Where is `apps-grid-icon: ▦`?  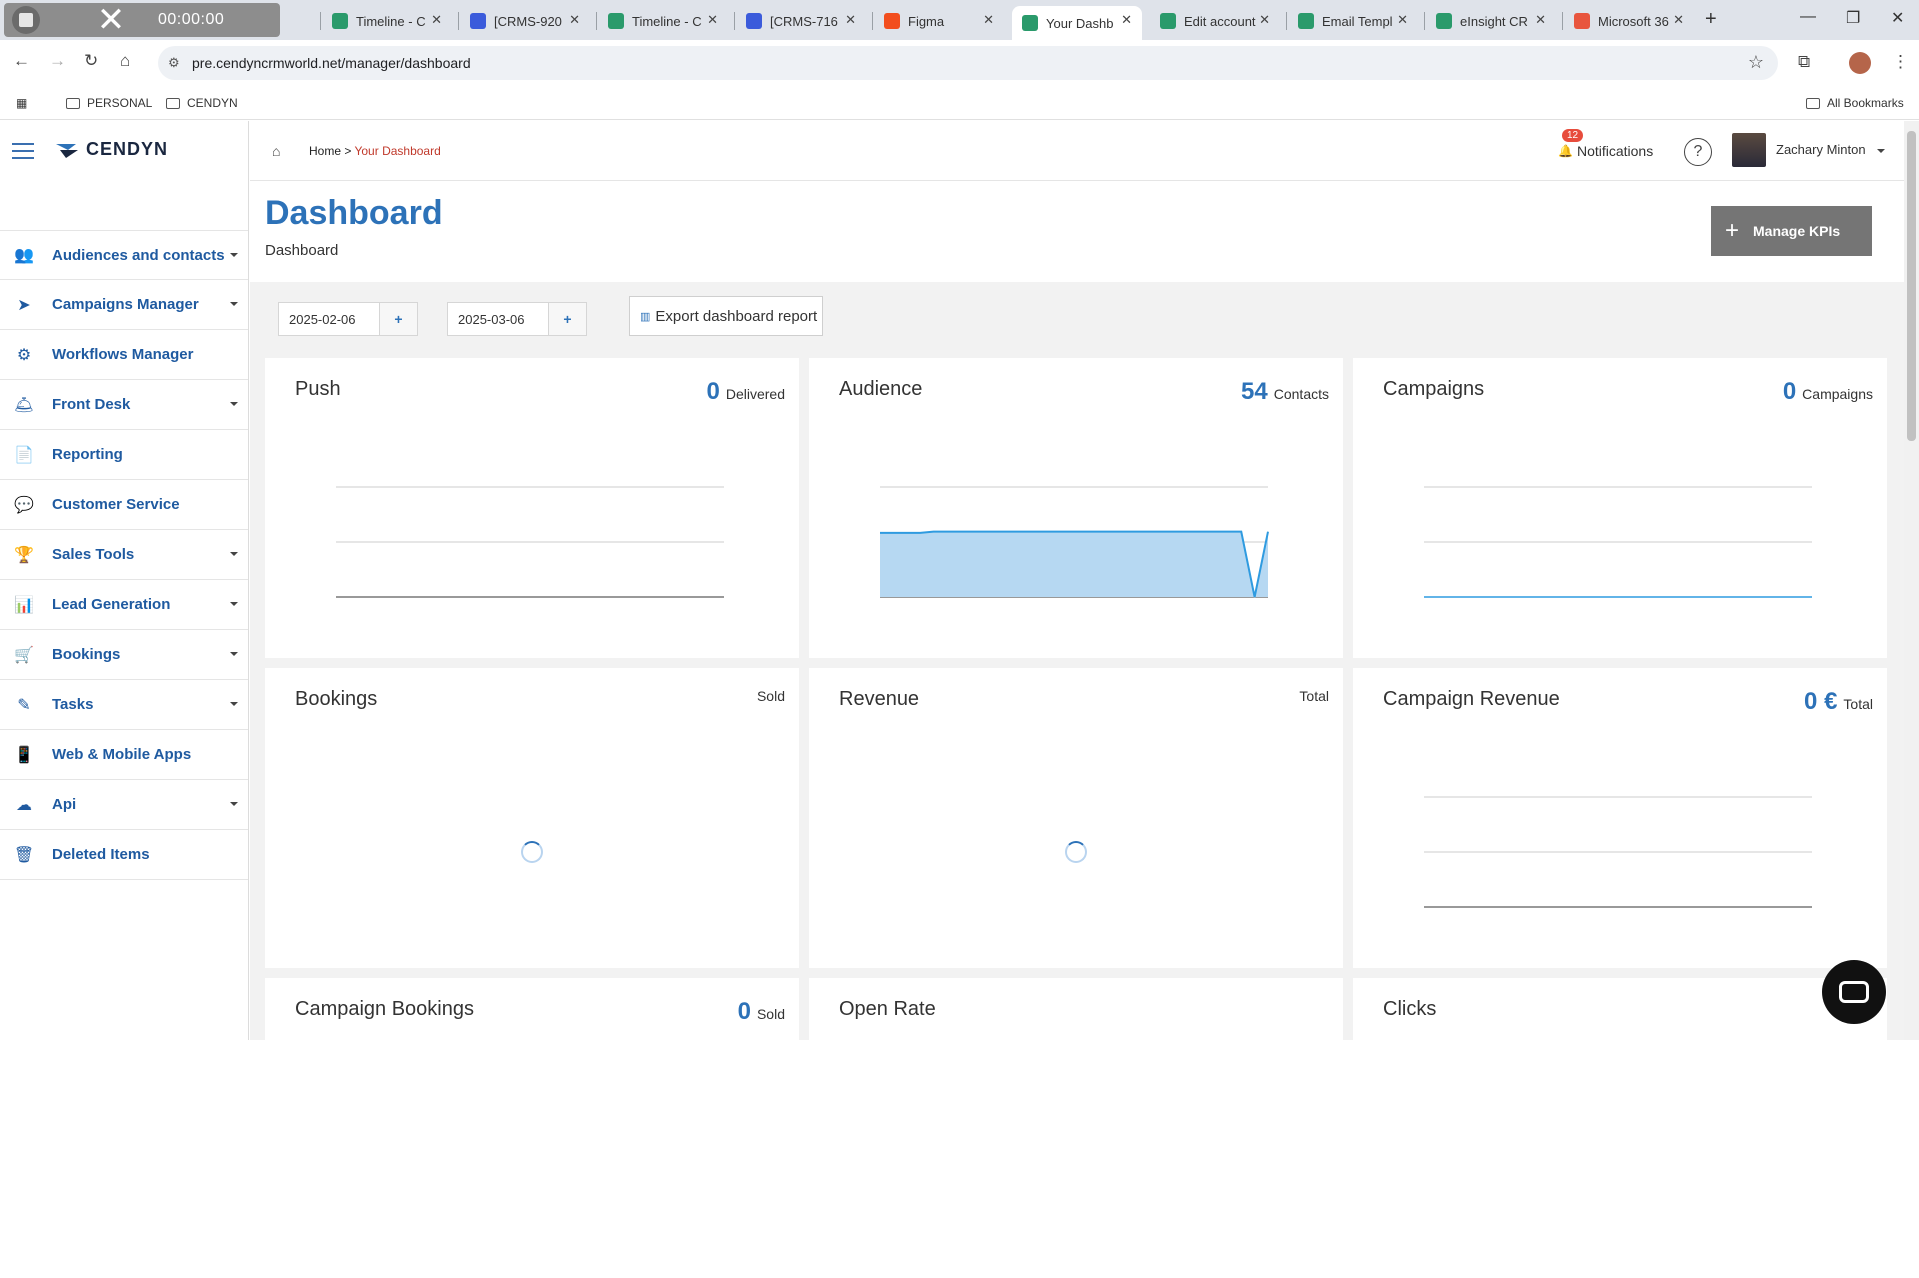
apps-grid-icon: ▦ is located at coordinates (21, 103).